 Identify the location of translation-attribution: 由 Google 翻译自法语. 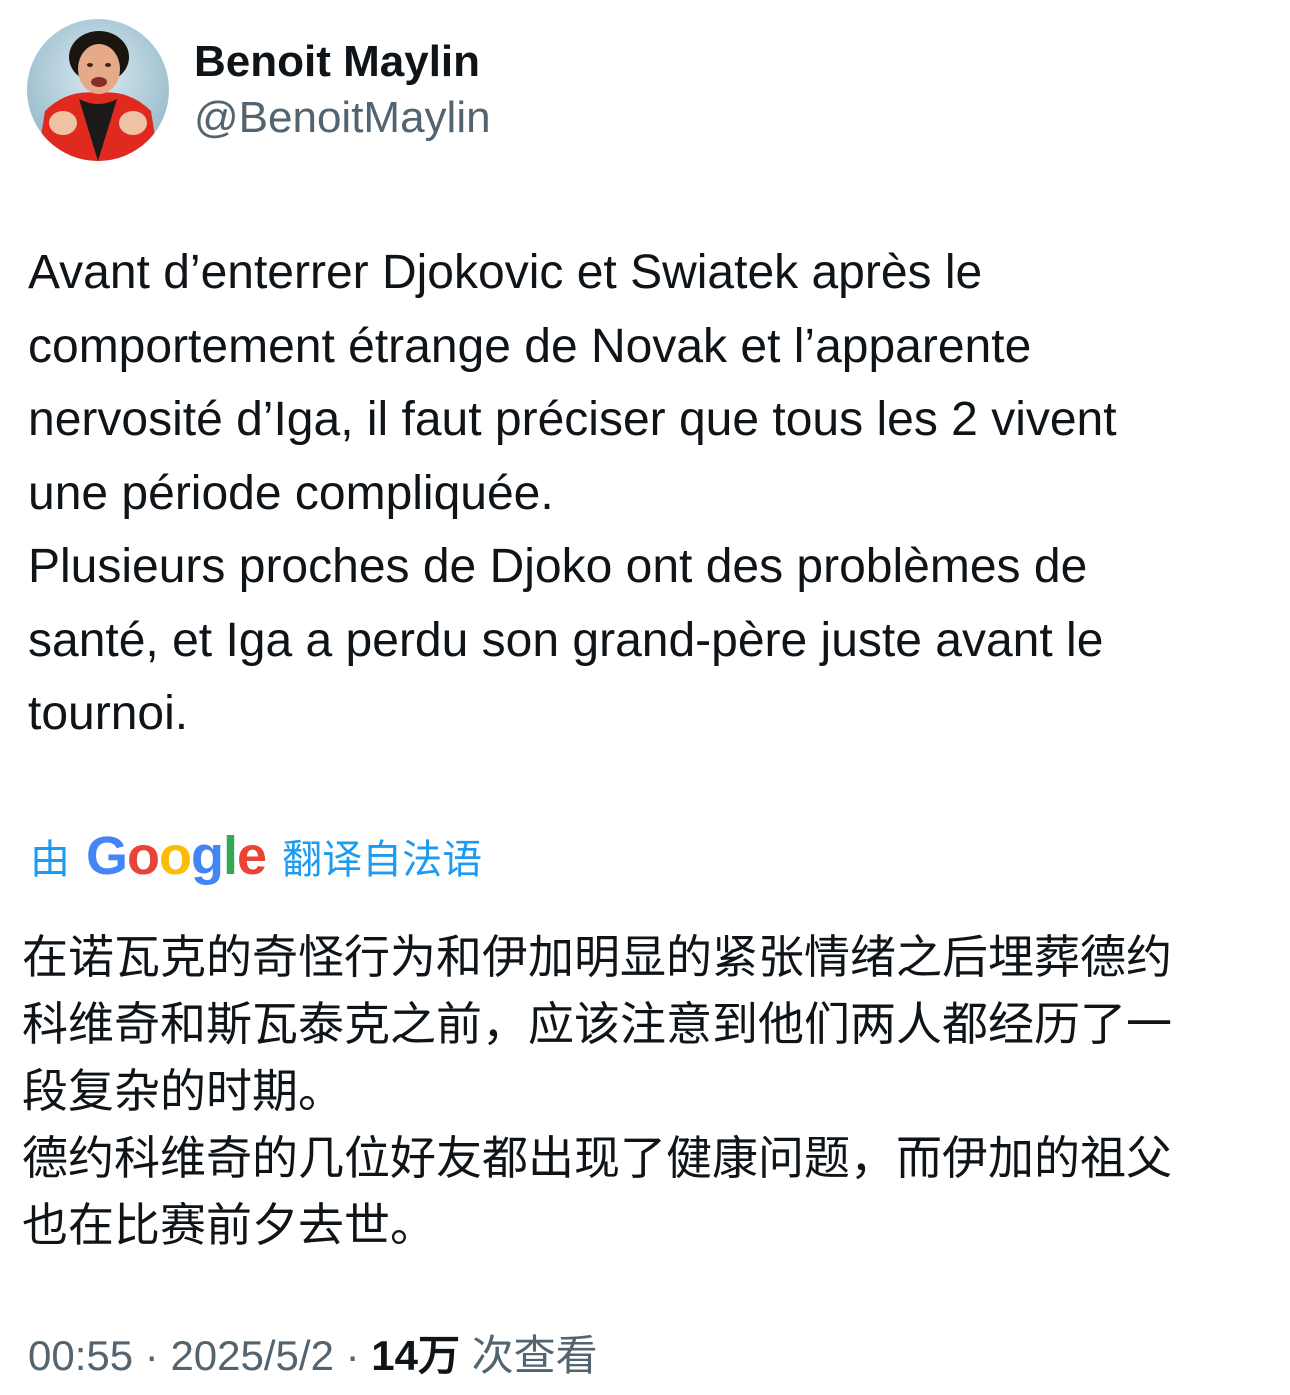
(256, 856).